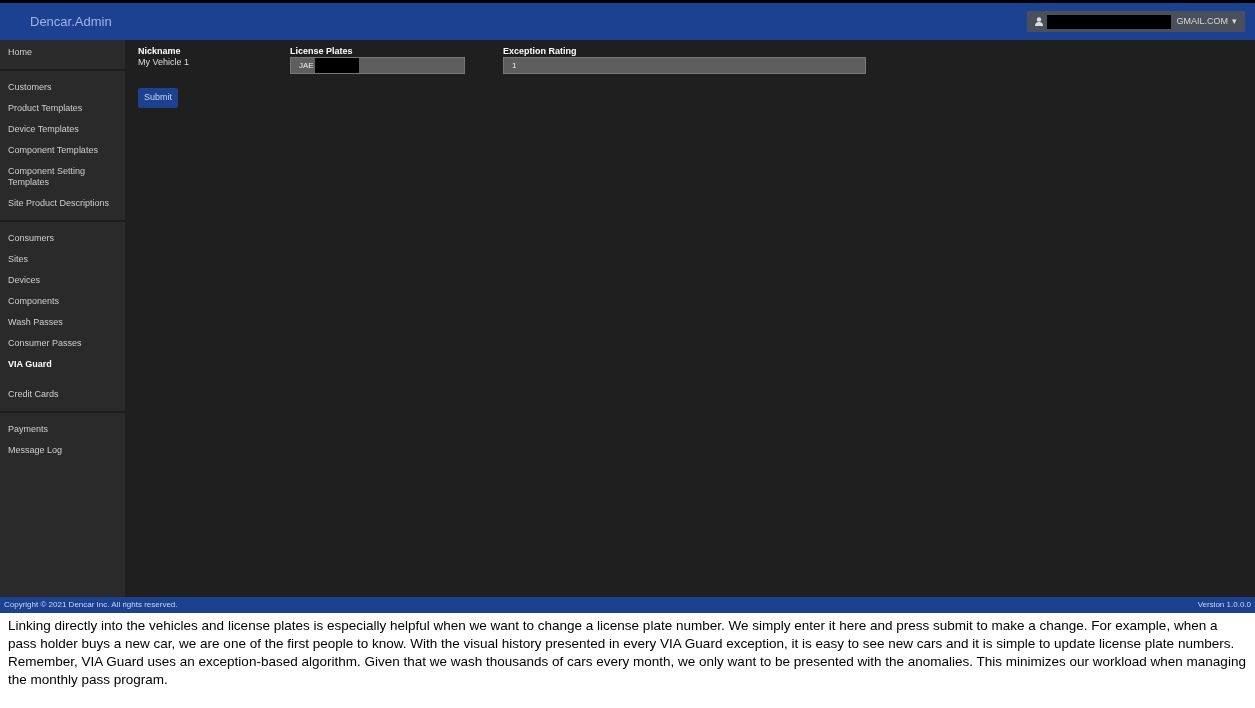 Image resolution: width=1255 pixels, height=708 pixels. What do you see at coordinates (62, 301) in the screenshot?
I see `sidebar-item: Components` at bounding box center [62, 301].